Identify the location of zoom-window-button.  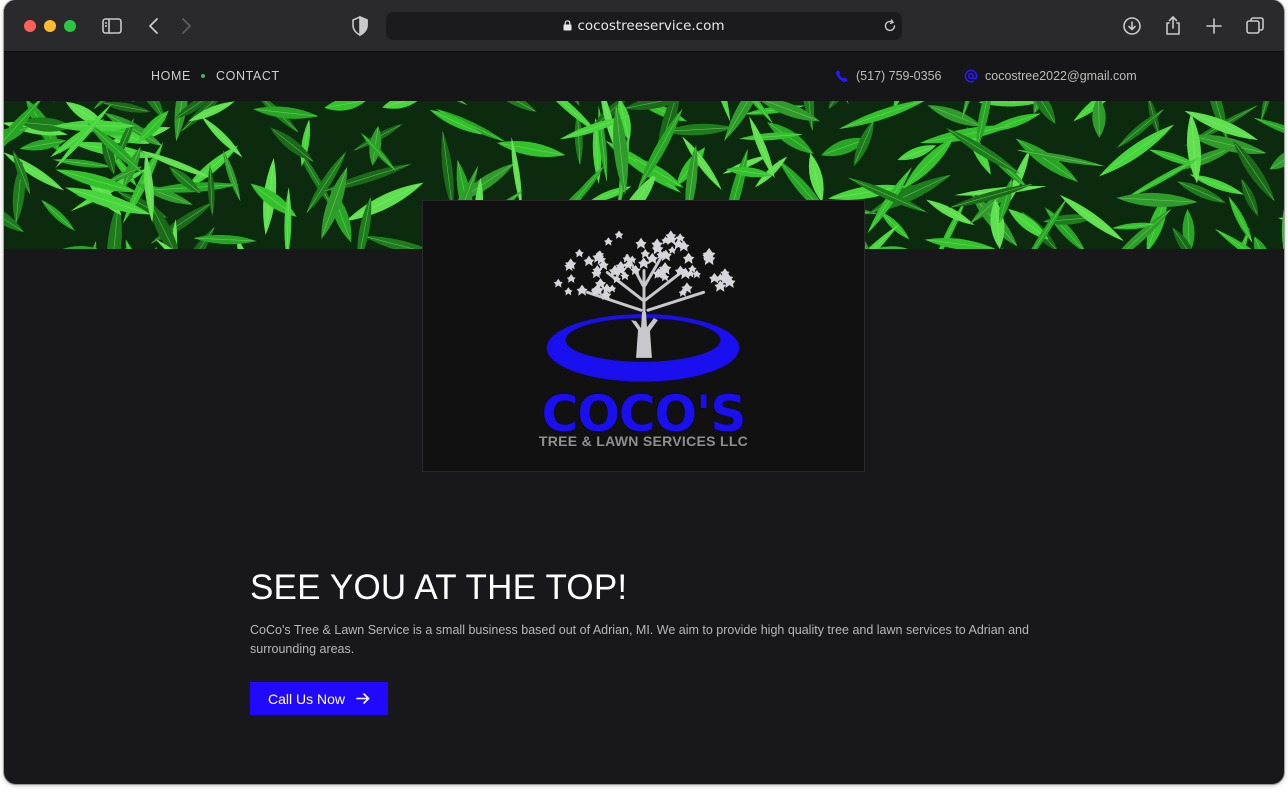
(70, 26).